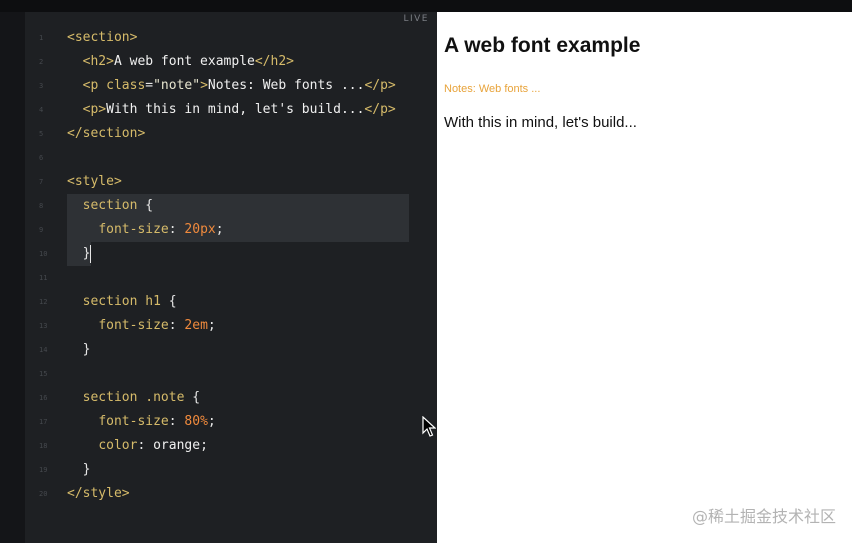 The image size is (852, 543). Describe the element at coordinates (763, 516) in the screenshot. I see `watermark: @稀土掘金技术社区` at that location.